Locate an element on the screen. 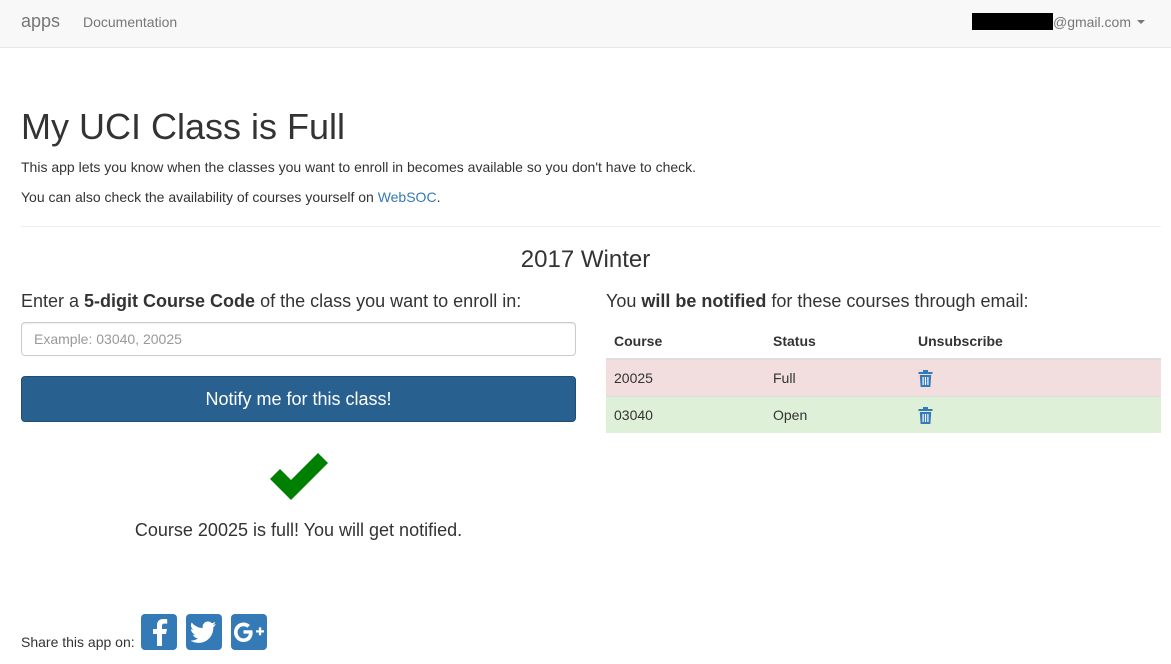  course-code-label-prefix: Enter a is located at coordinates (53, 301).